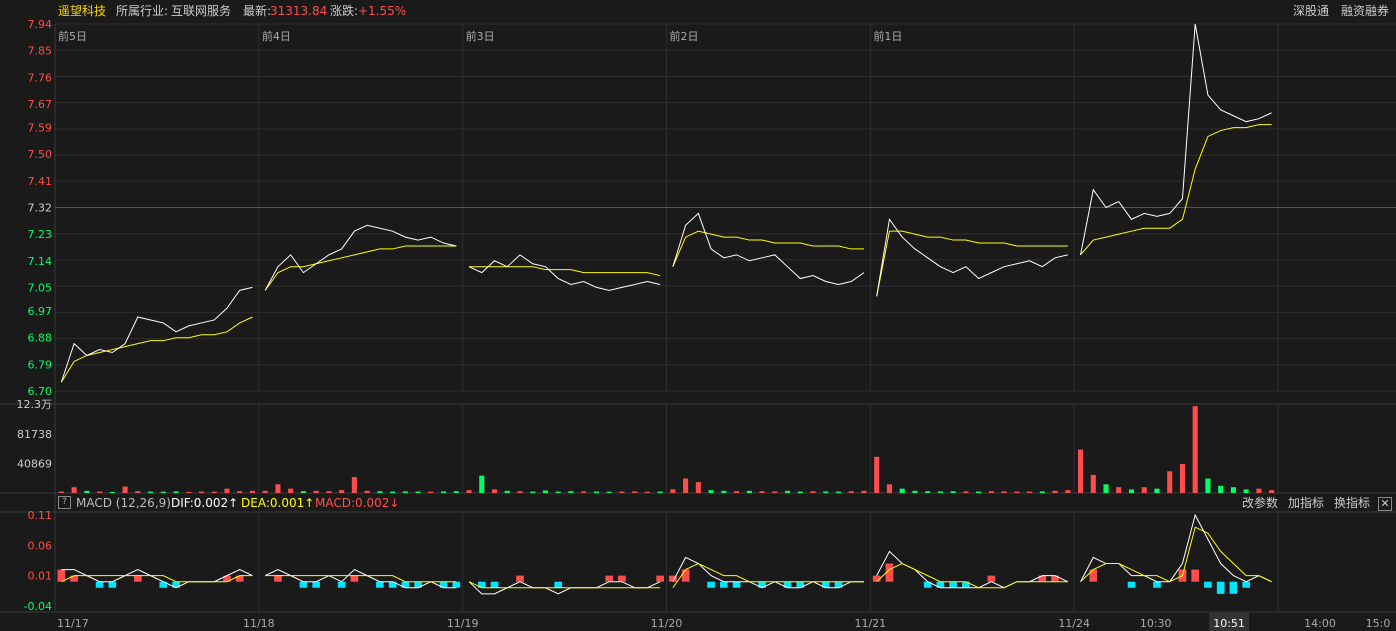 The image size is (1396, 631). What do you see at coordinates (1306, 503) in the screenshot?
I see `add-indicator-button: 加指标` at bounding box center [1306, 503].